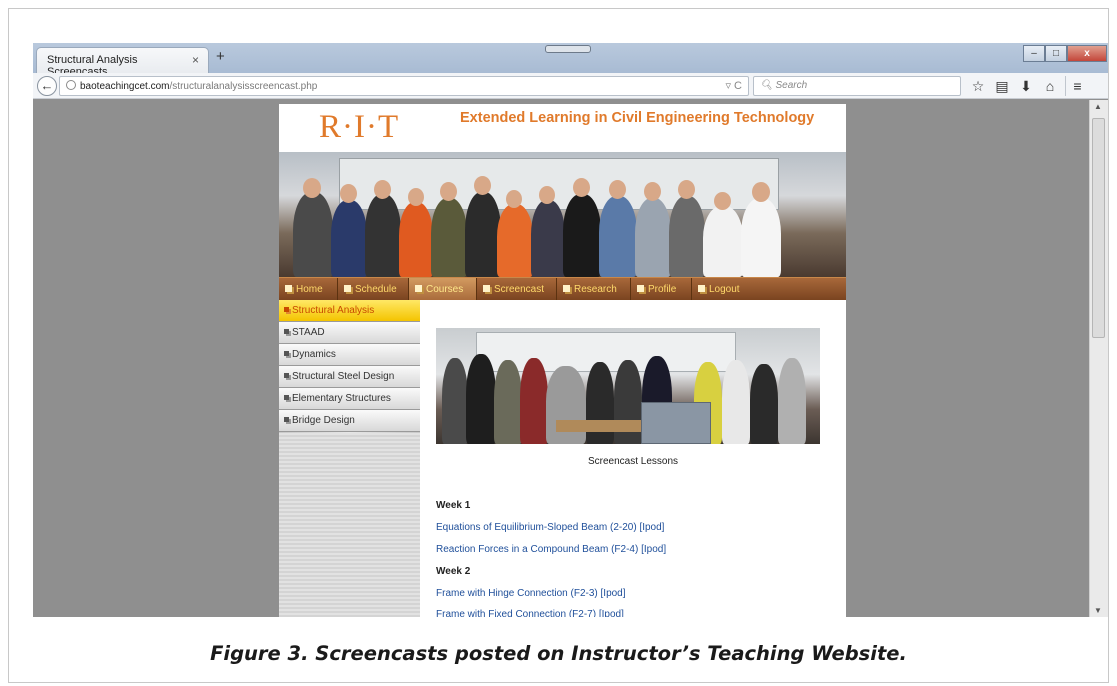 The image size is (1117, 686). I want to click on tab-close-icon: ×, so click(195, 60).